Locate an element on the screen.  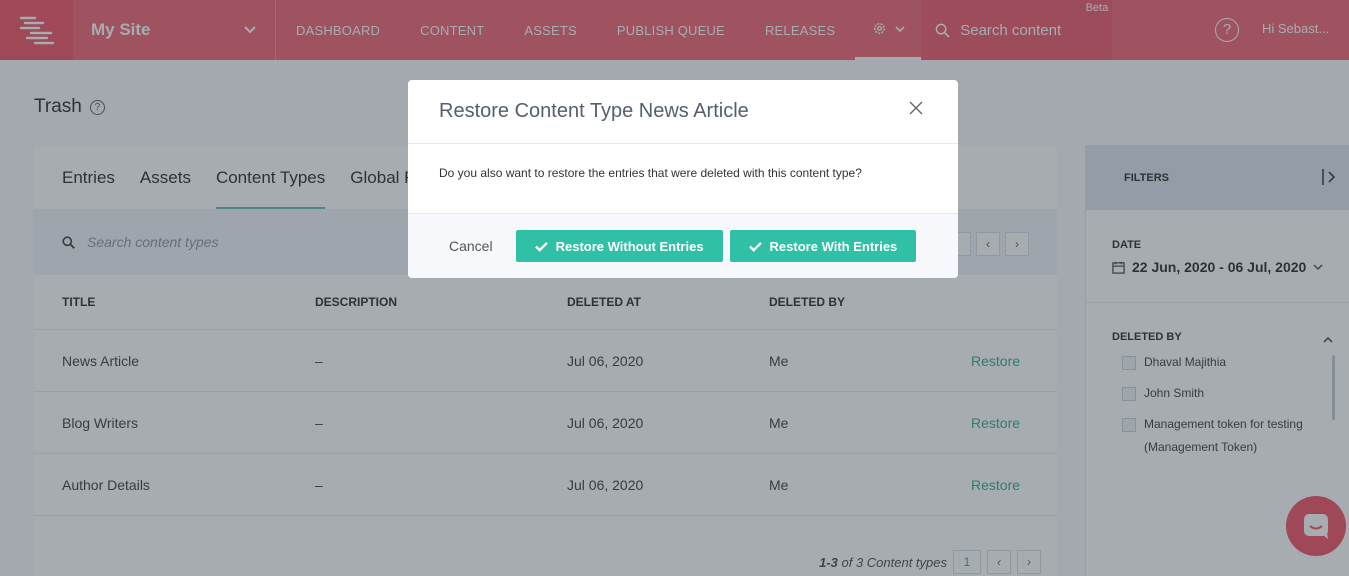
modal-header: Restore Content Type News Article is located at coordinates (683, 112).